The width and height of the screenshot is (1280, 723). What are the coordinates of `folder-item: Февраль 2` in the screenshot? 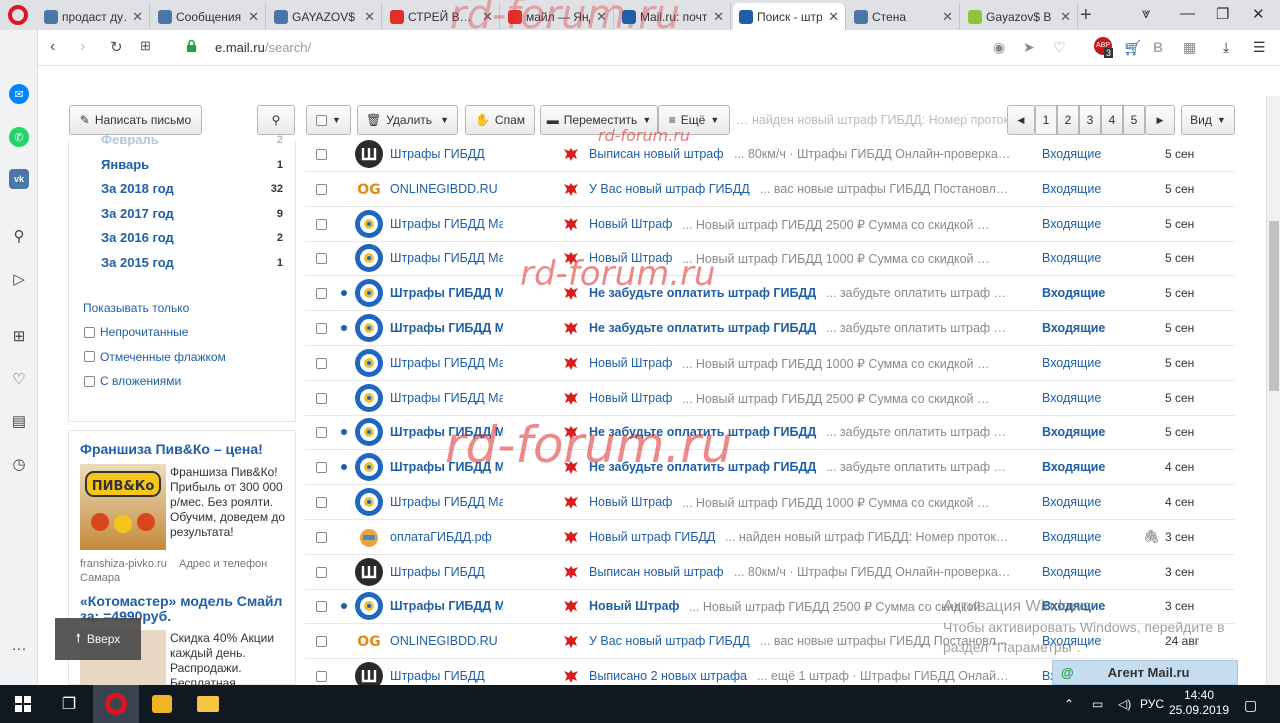 It's located at (192, 139).